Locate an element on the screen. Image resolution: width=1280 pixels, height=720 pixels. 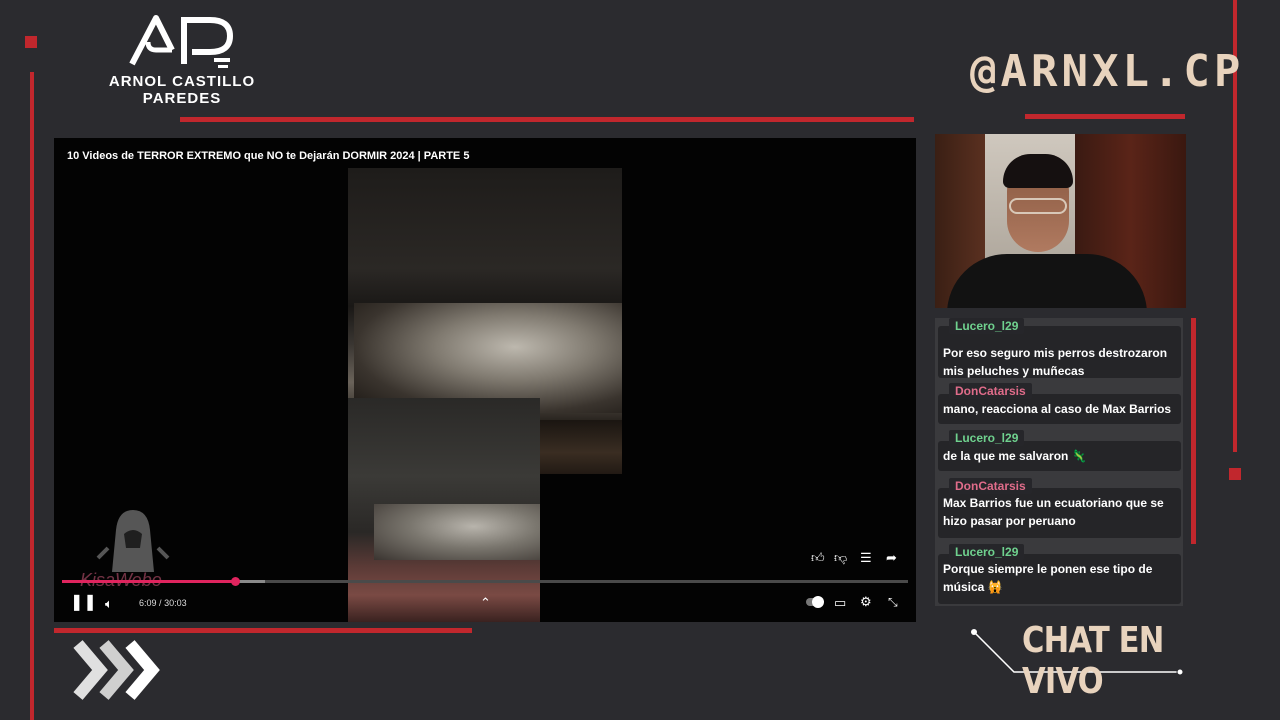
dislike-icon: 👎︎ is located at coordinates (840, 557).